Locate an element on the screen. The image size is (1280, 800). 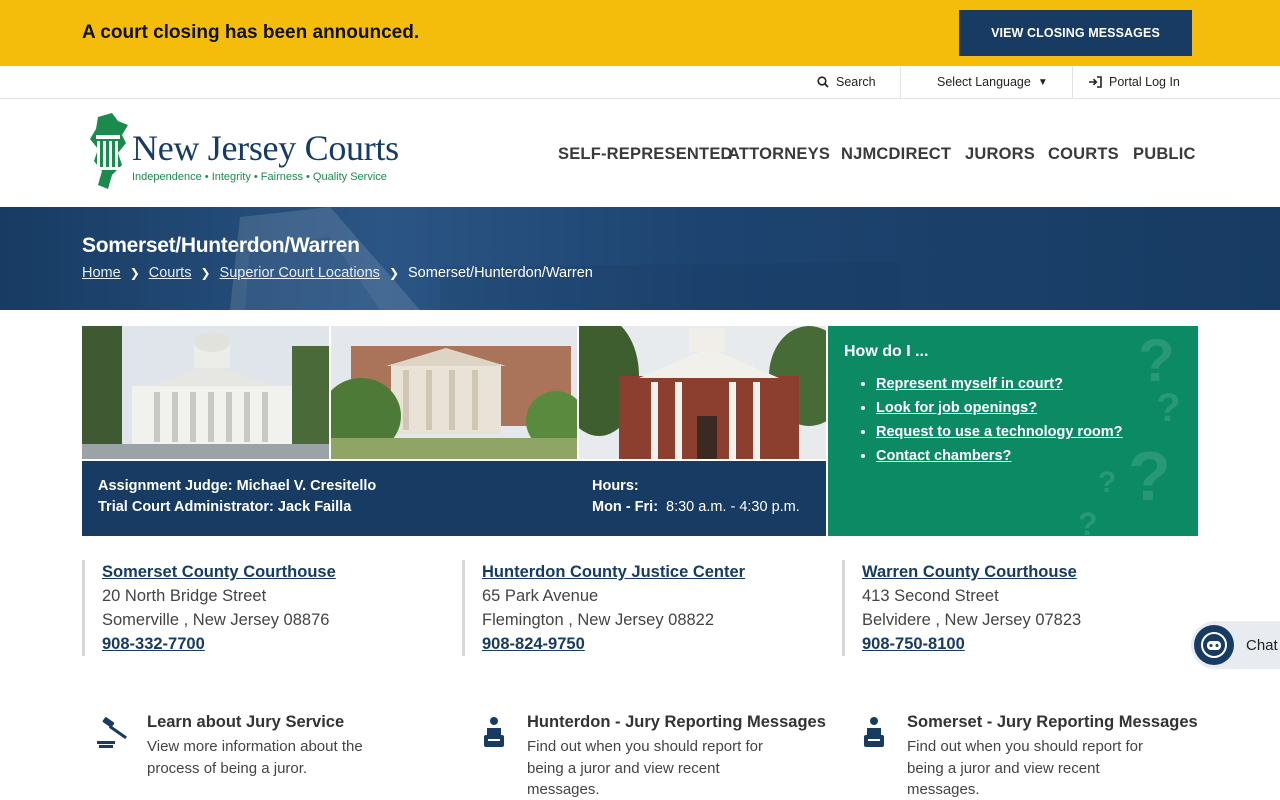
breadcrumb-courts: Courts is located at coordinates (170, 273).